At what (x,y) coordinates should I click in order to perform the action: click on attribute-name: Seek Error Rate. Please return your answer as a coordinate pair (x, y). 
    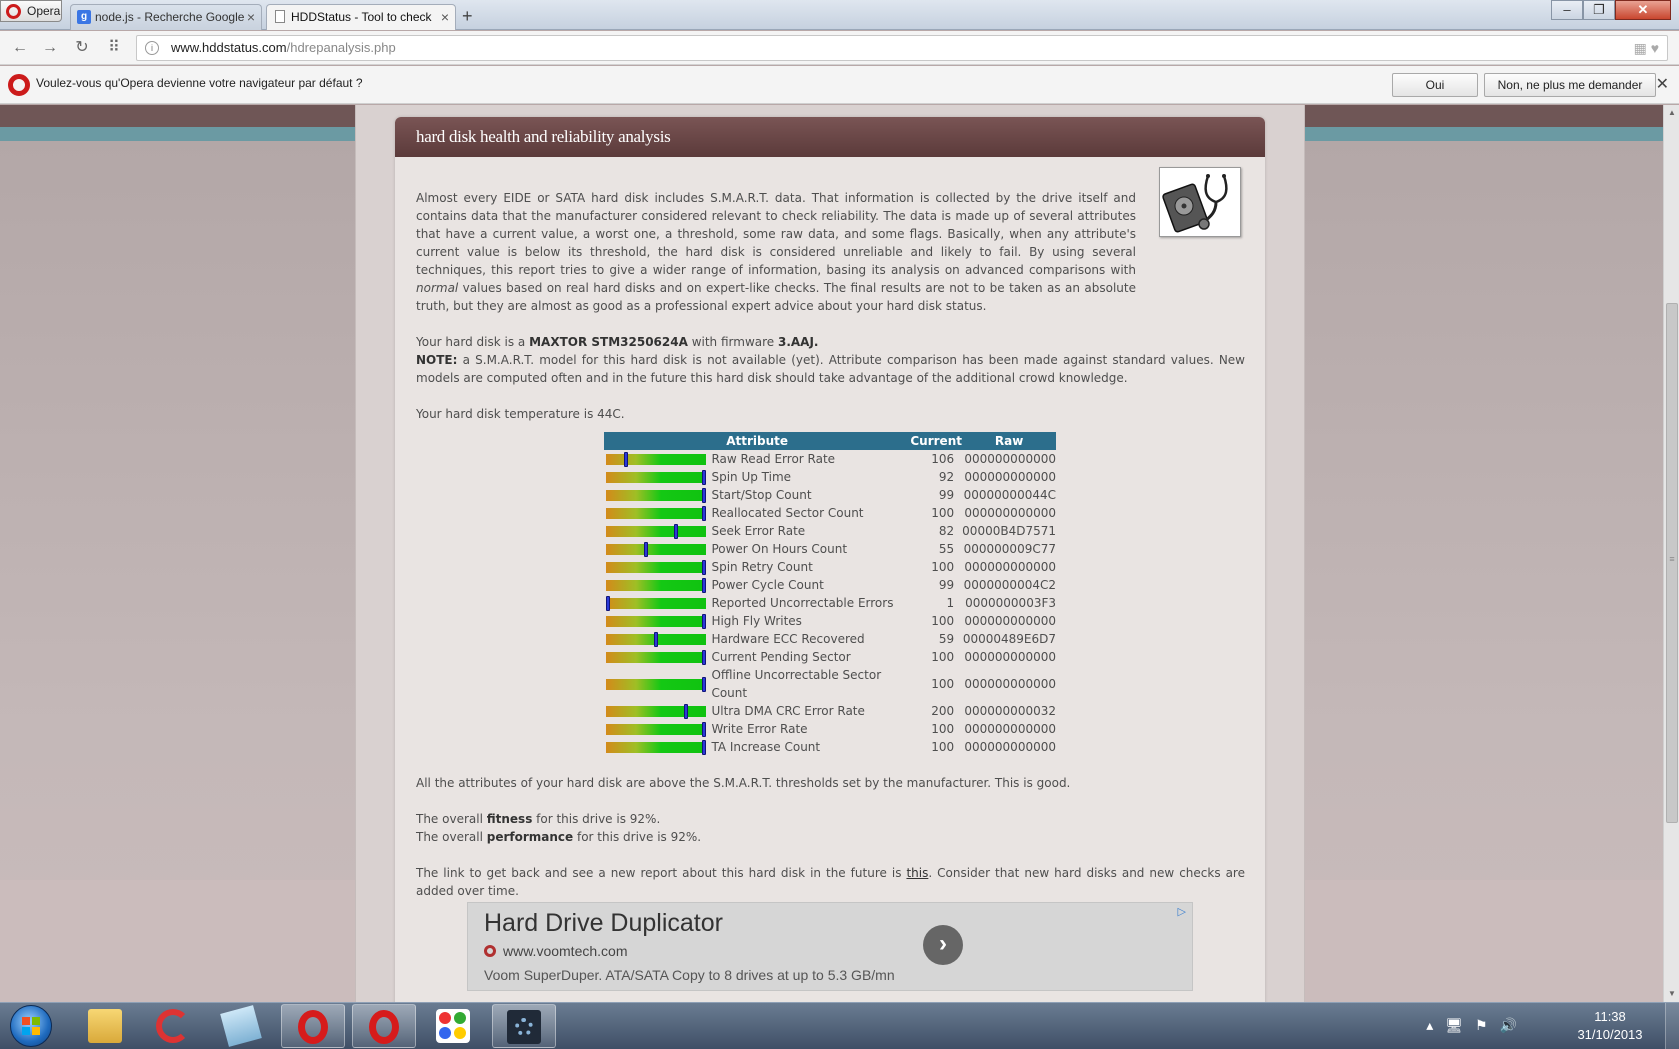
    Looking at the image, I should click on (758, 531).